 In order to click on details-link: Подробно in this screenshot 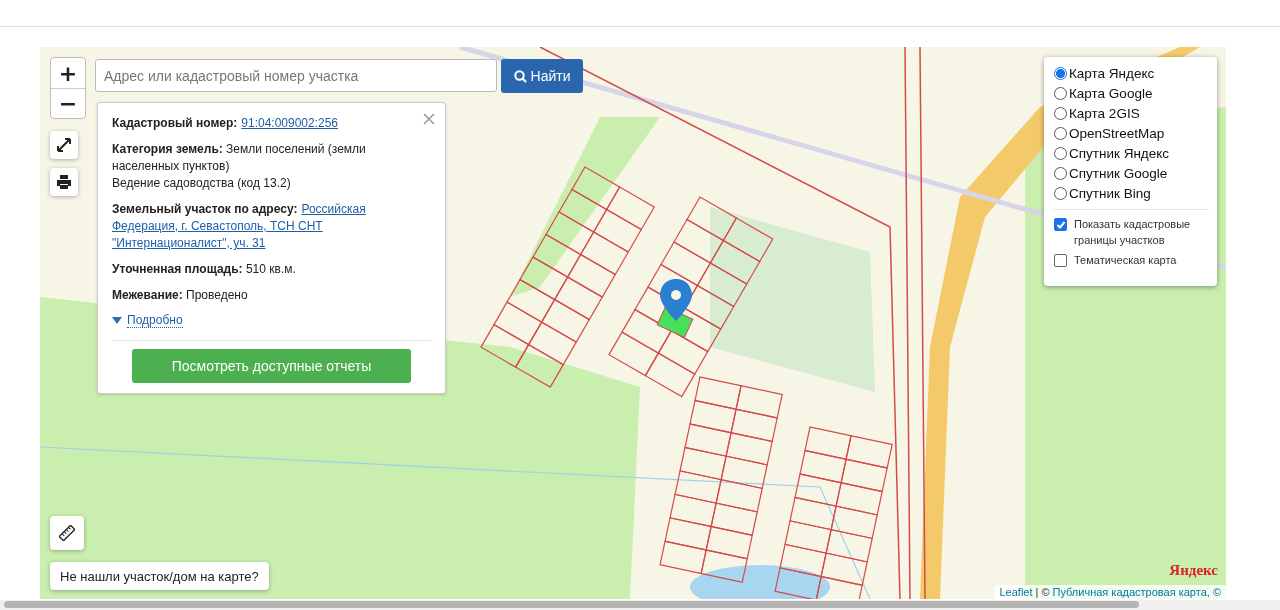, I will do `click(147, 320)`.